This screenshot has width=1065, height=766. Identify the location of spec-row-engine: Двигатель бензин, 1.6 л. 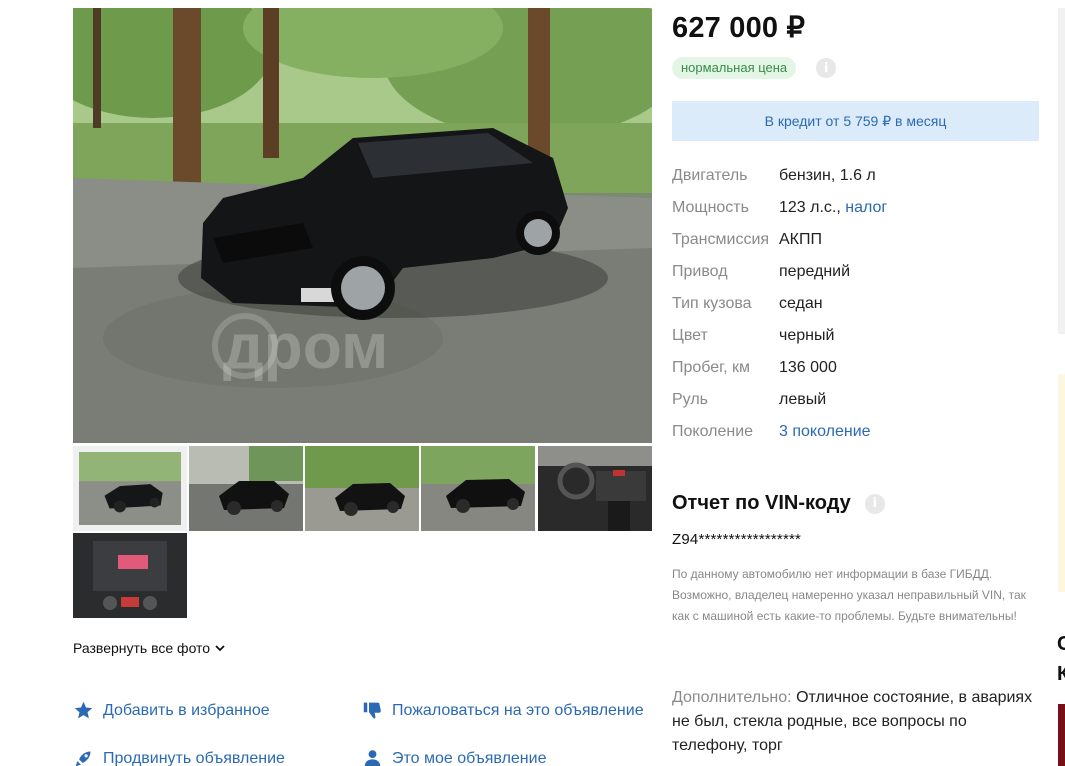
(862, 176).